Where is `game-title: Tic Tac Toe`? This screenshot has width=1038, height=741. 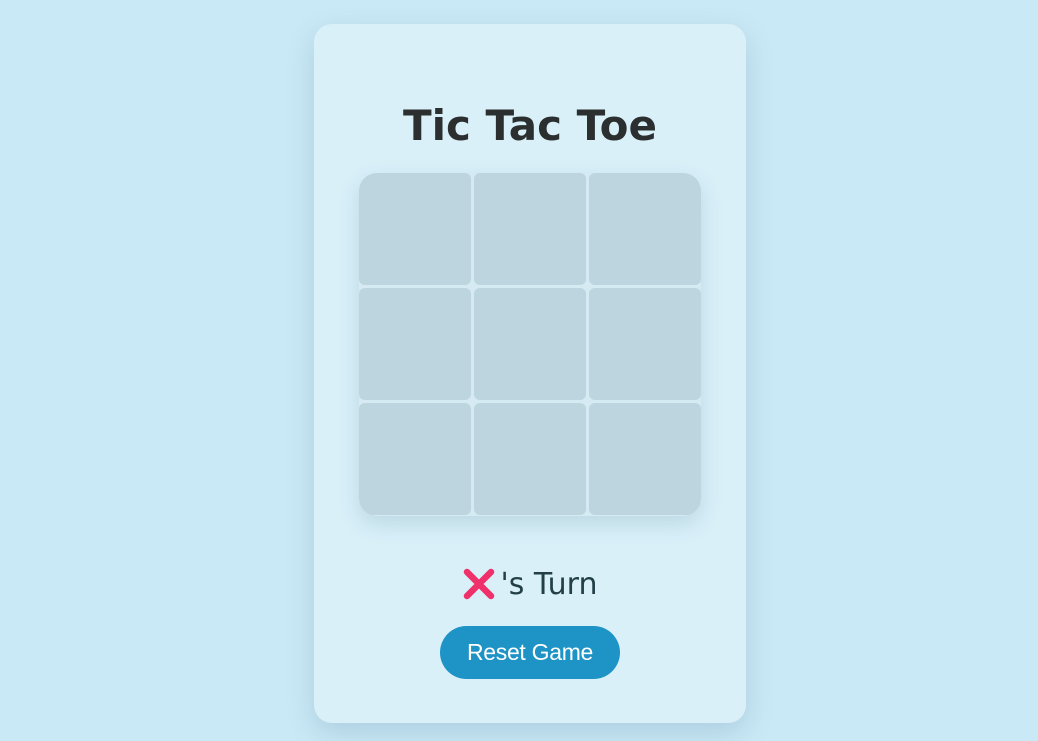
game-title: Tic Tac Toe is located at coordinates (530, 125).